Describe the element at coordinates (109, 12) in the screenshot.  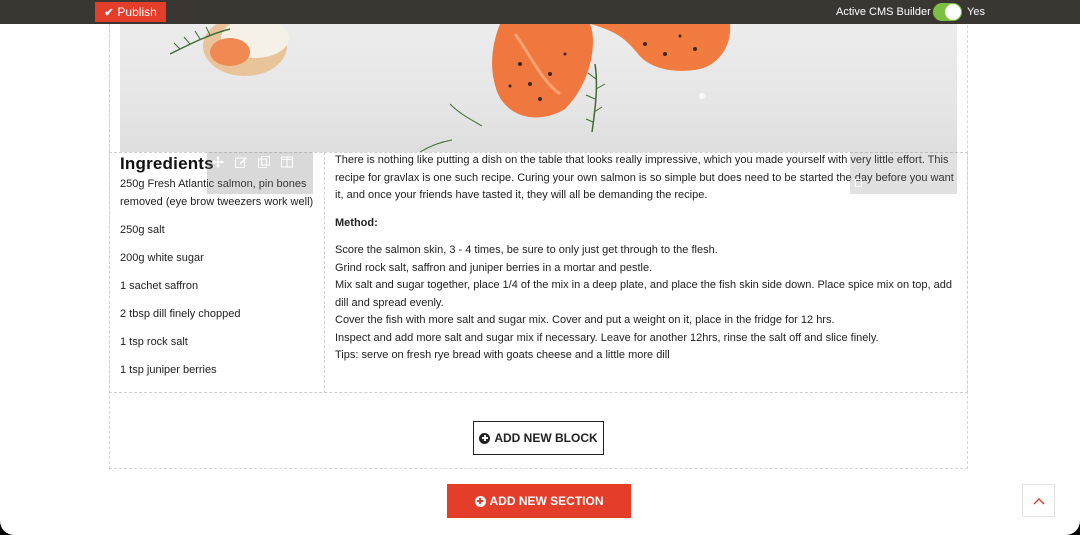
I see `check-icon: ✔` at that location.